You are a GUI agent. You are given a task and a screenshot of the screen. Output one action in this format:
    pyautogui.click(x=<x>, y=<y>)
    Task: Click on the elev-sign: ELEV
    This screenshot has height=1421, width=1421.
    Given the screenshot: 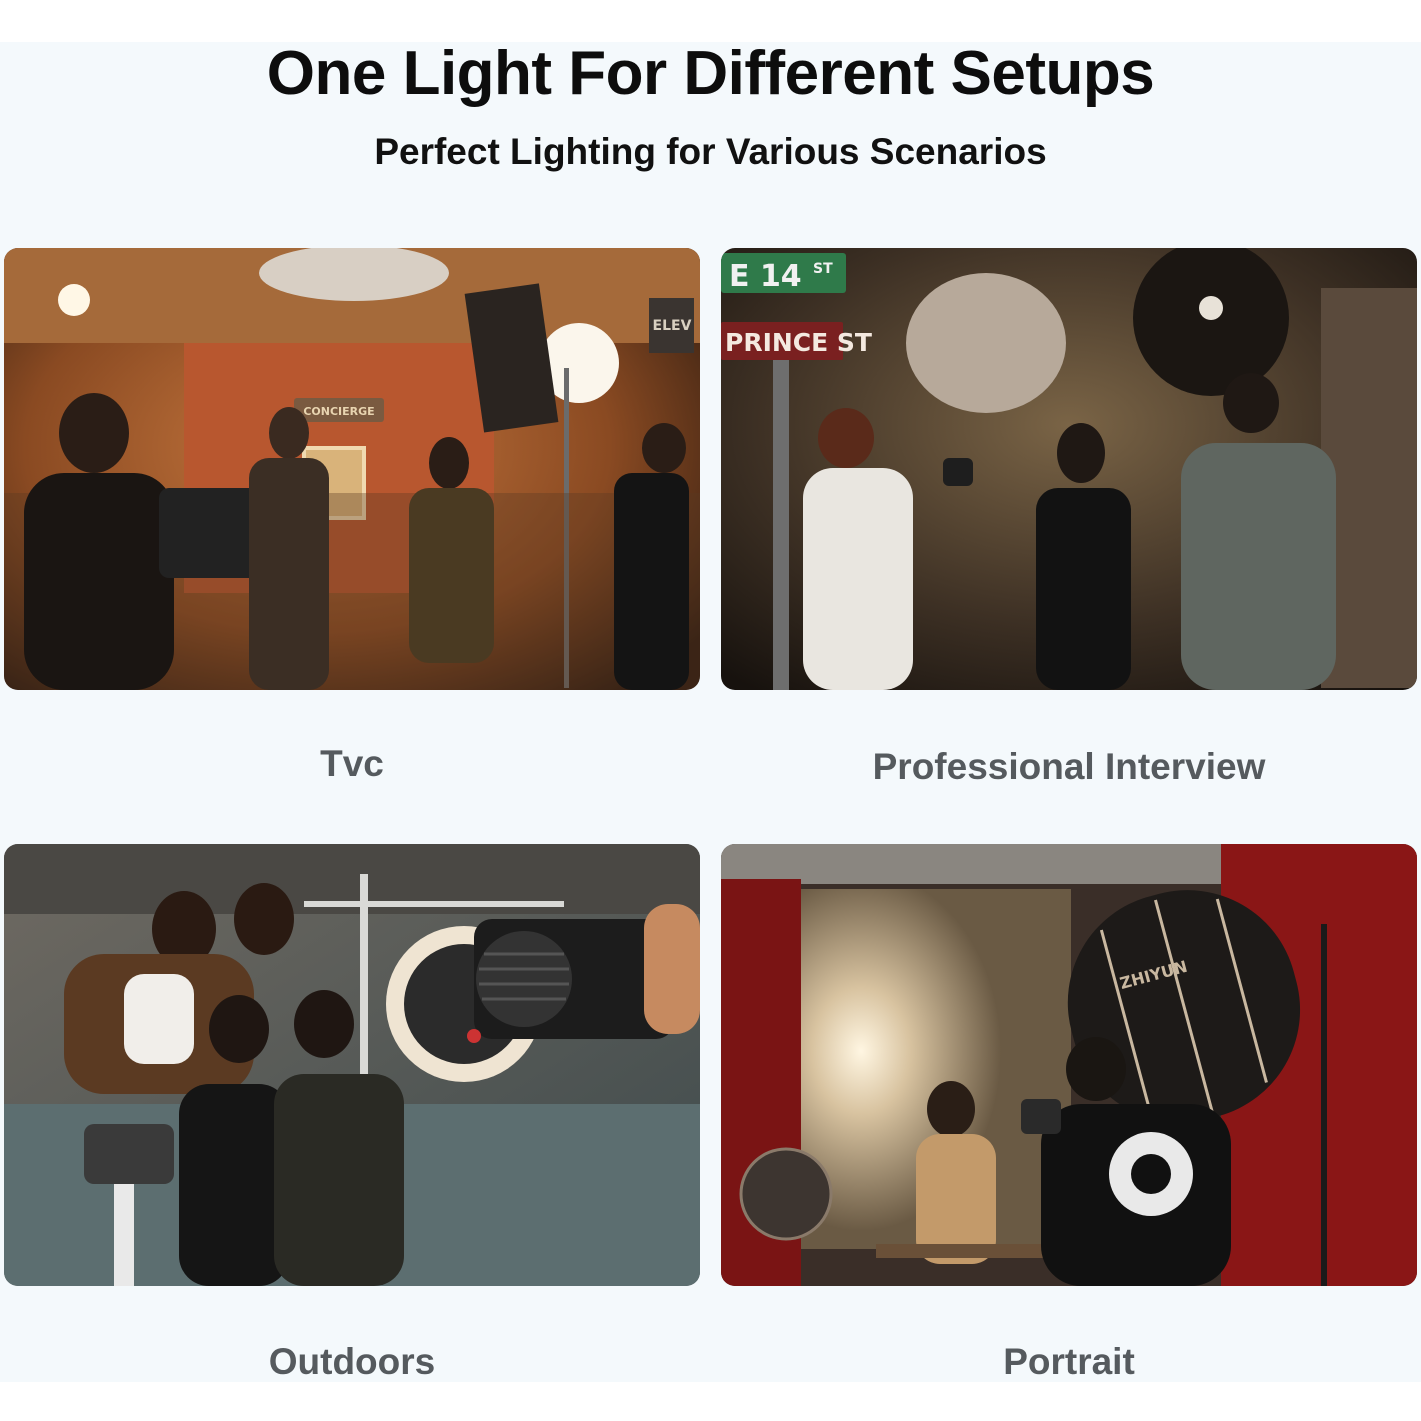 What is the action you would take?
    pyautogui.click(x=672, y=326)
    